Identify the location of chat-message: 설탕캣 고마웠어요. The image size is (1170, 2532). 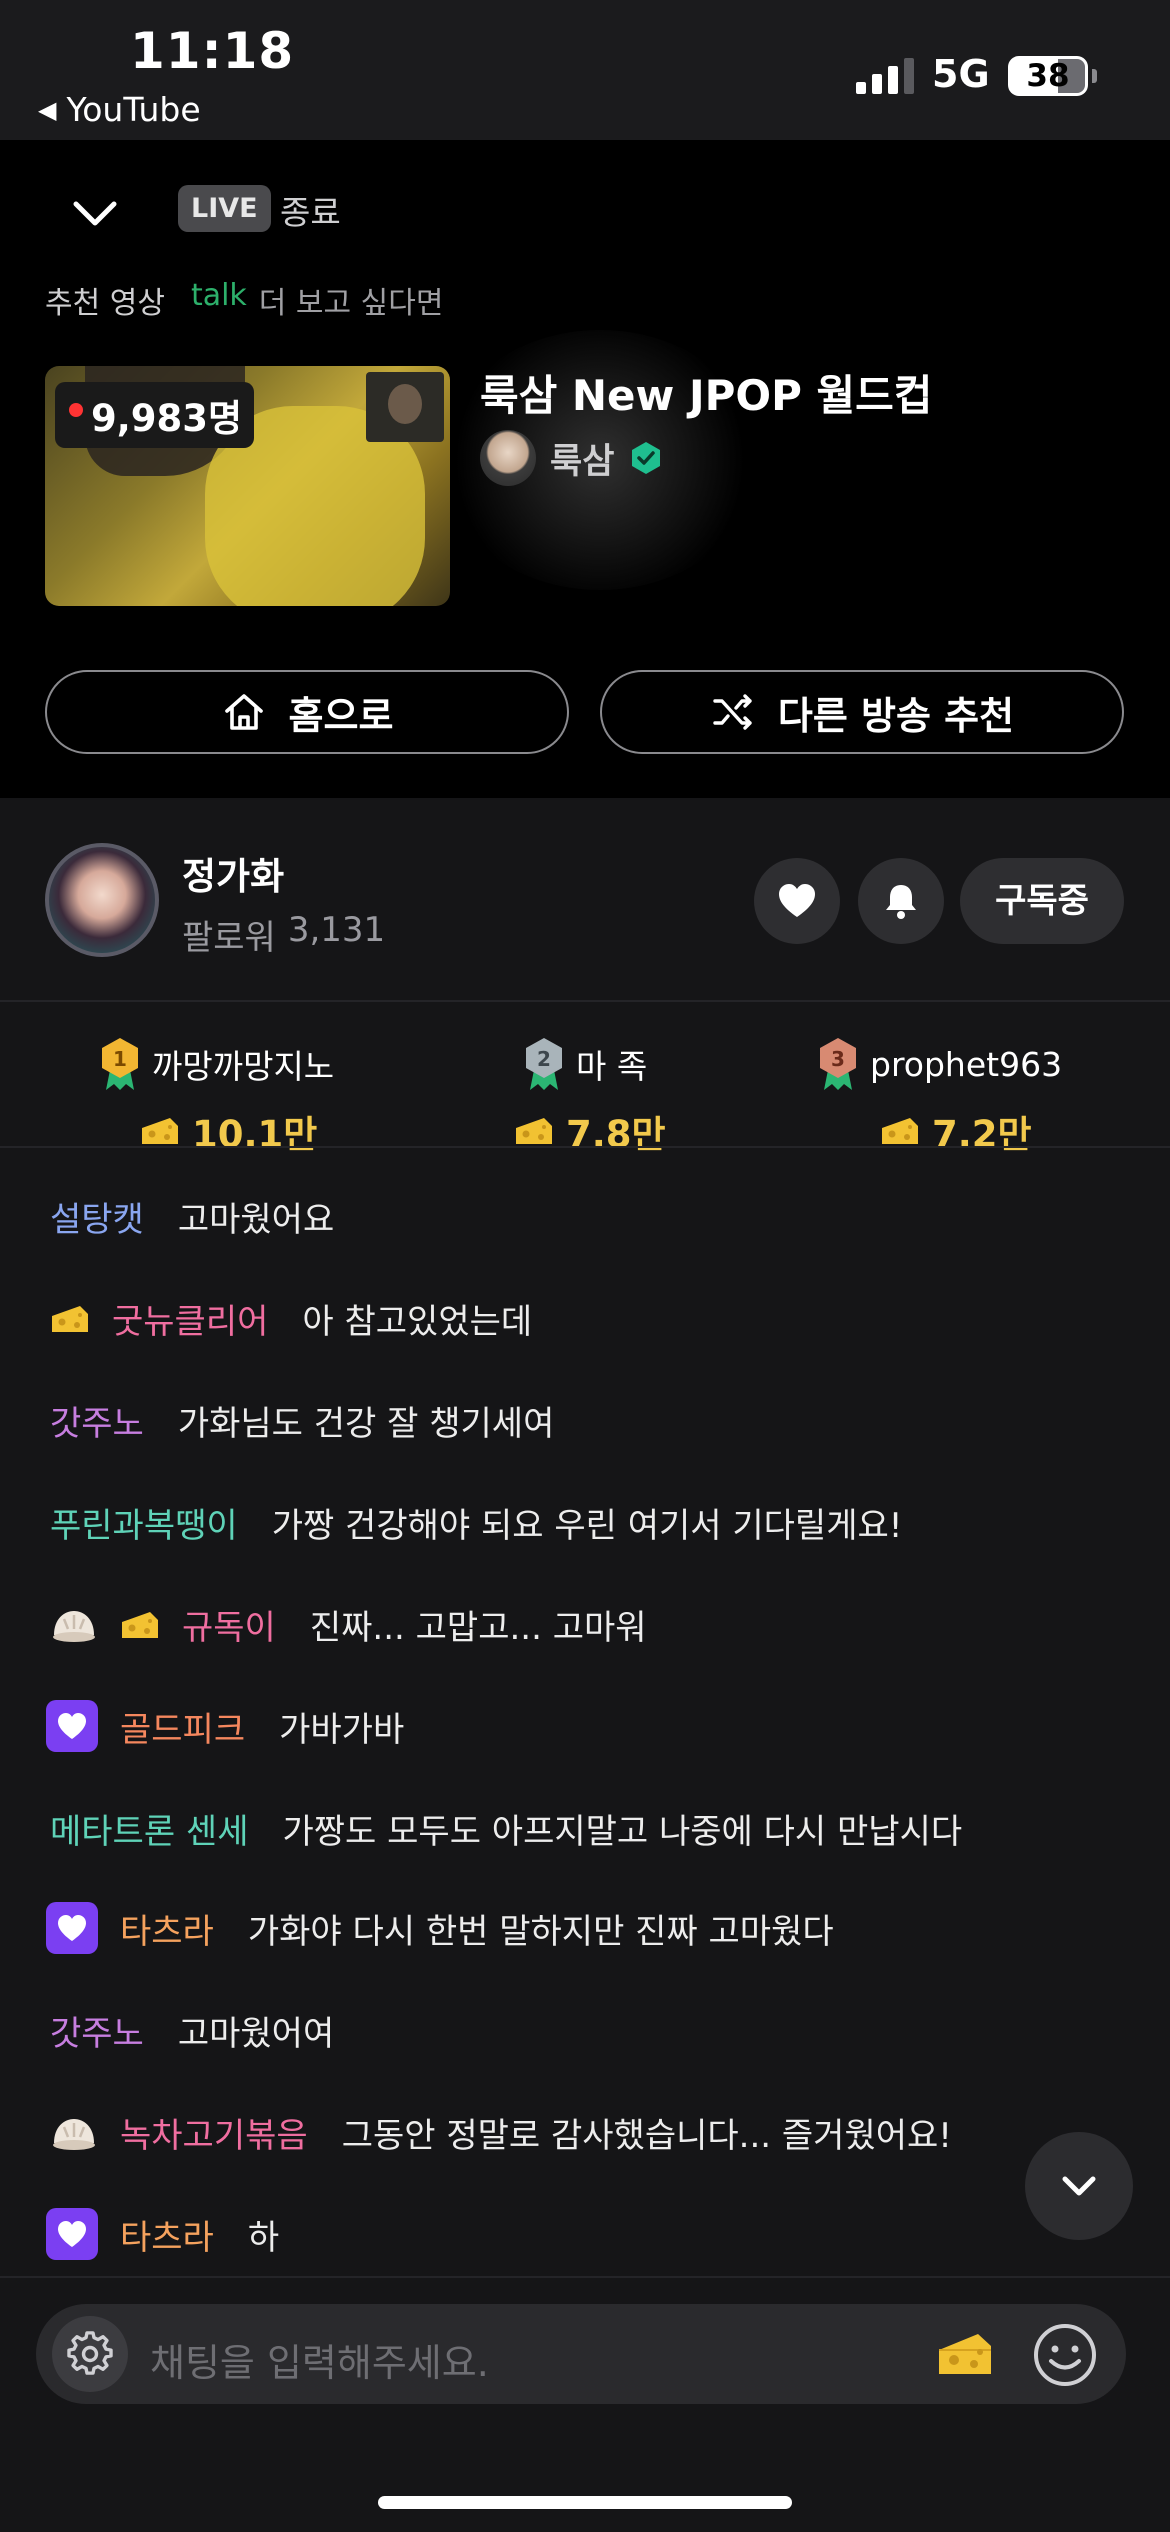
(192, 1216).